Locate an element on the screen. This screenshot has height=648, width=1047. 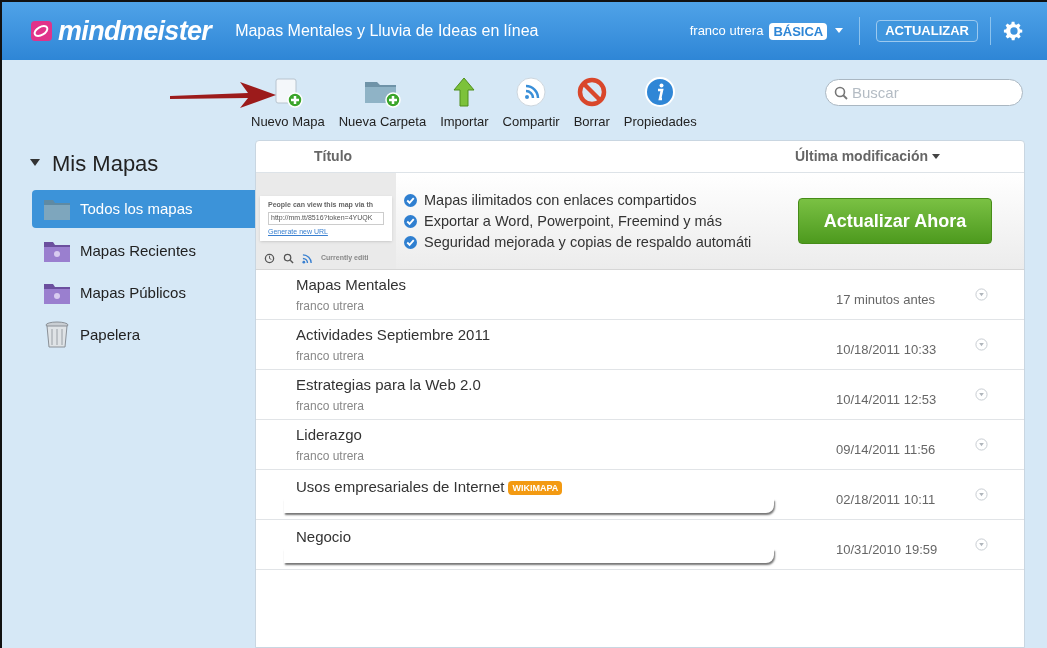
caret-icon is located at coordinates (839, 31).